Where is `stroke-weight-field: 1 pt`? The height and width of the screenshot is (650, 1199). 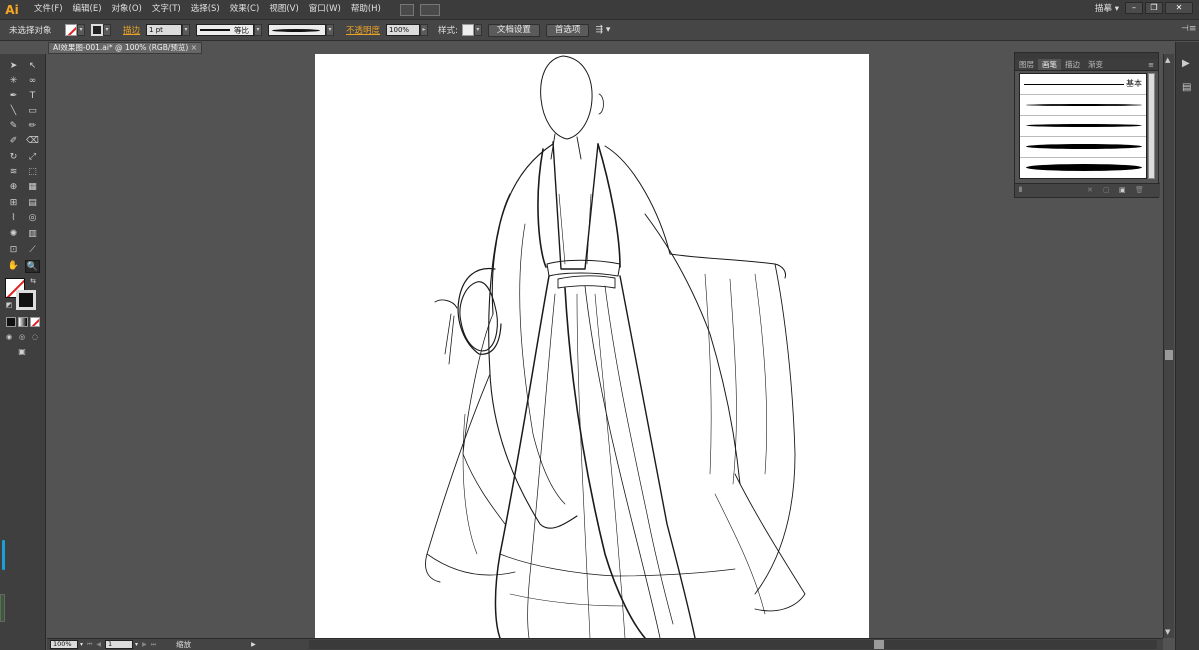 stroke-weight-field: 1 pt is located at coordinates (164, 30).